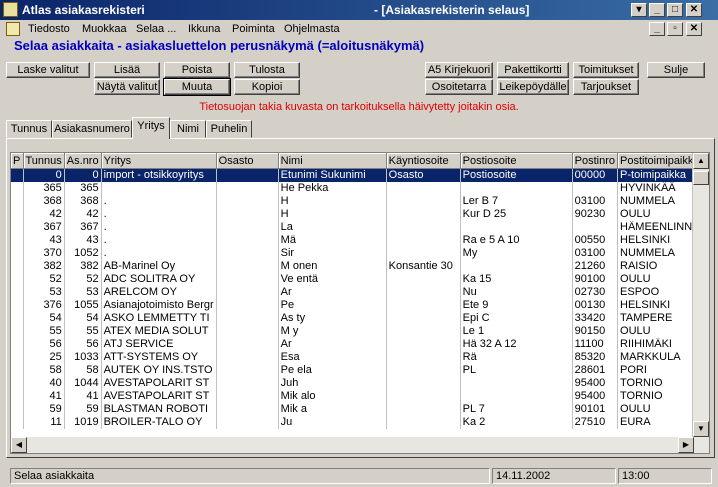 Image resolution: width=718 pixels, height=487 pixels. What do you see at coordinates (247, 161) in the screenshot?
I see `column-header: Osasto` at bounding box center [247, 161].